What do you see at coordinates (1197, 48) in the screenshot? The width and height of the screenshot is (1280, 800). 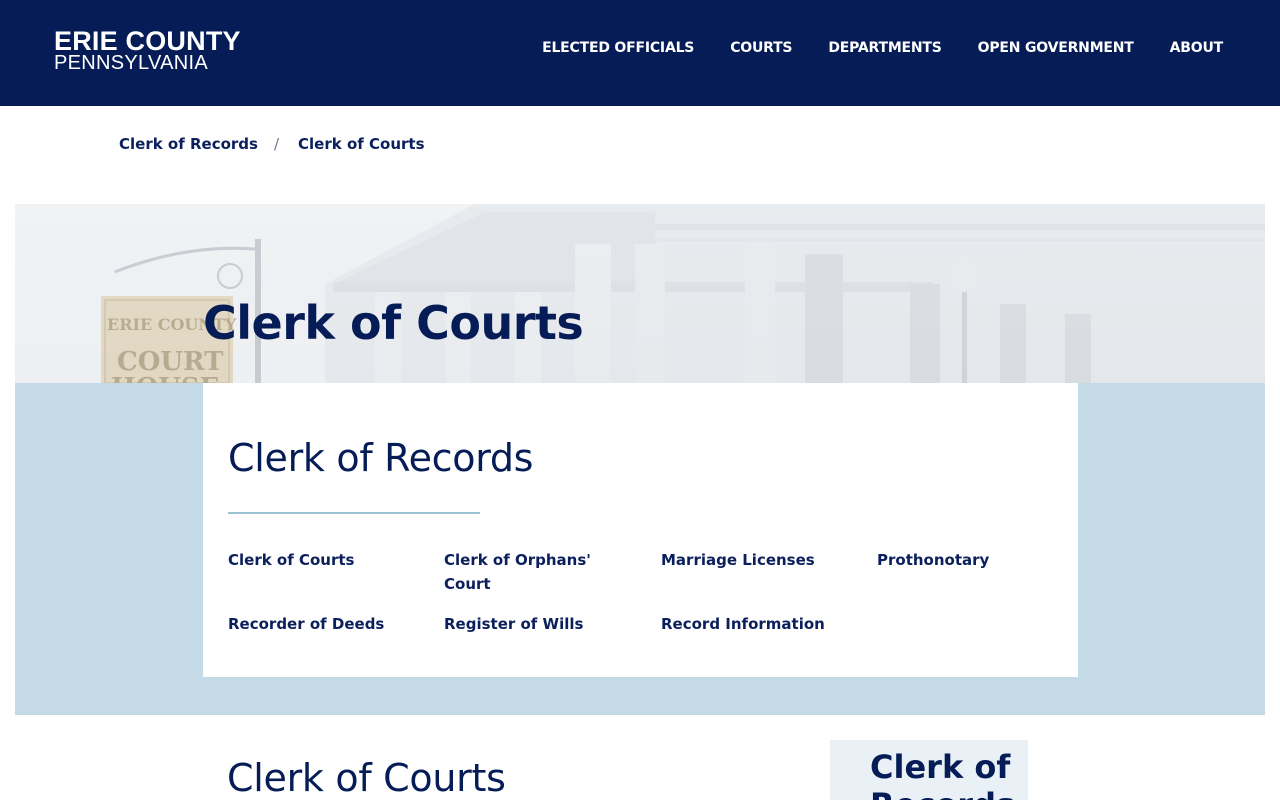 I see `nav-about: ABOUT` at bounding box center [1197, 48].